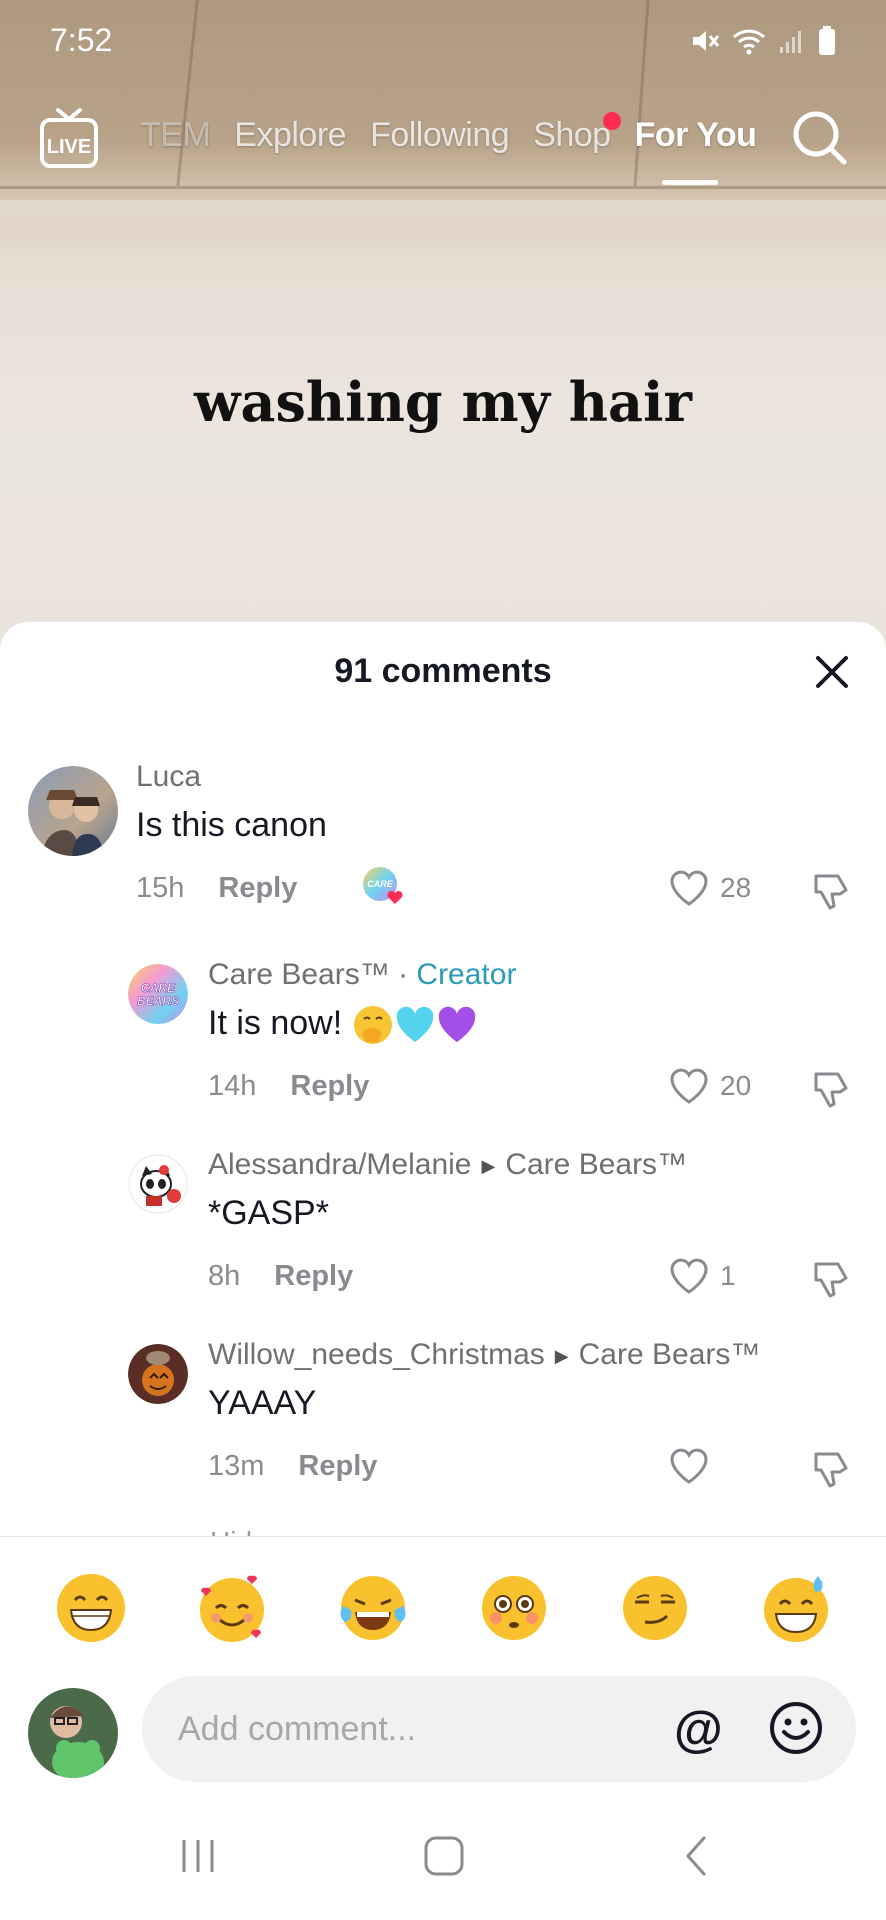 This screenshot has height=1920, width=886. What do you see at coordinates (216, 888) in the screenshot?
I see `comment-meta: 15h Reply` at bounding box center [216, 888].